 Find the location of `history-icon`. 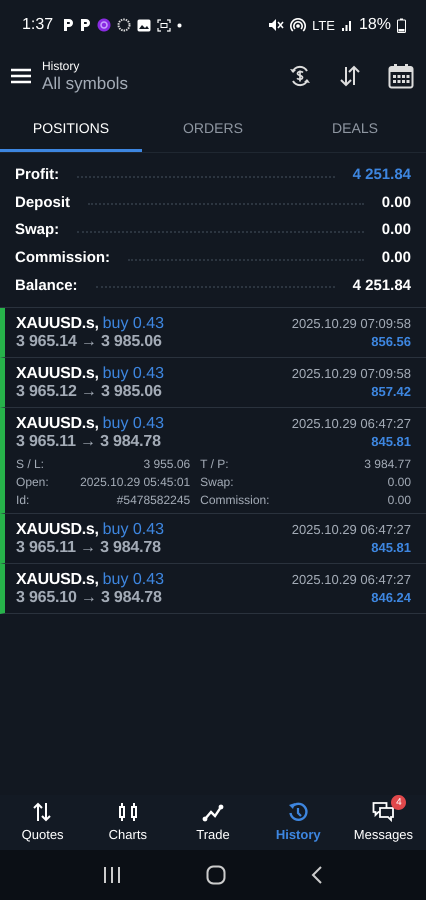

history-icon is located at coordinates (298, 812).